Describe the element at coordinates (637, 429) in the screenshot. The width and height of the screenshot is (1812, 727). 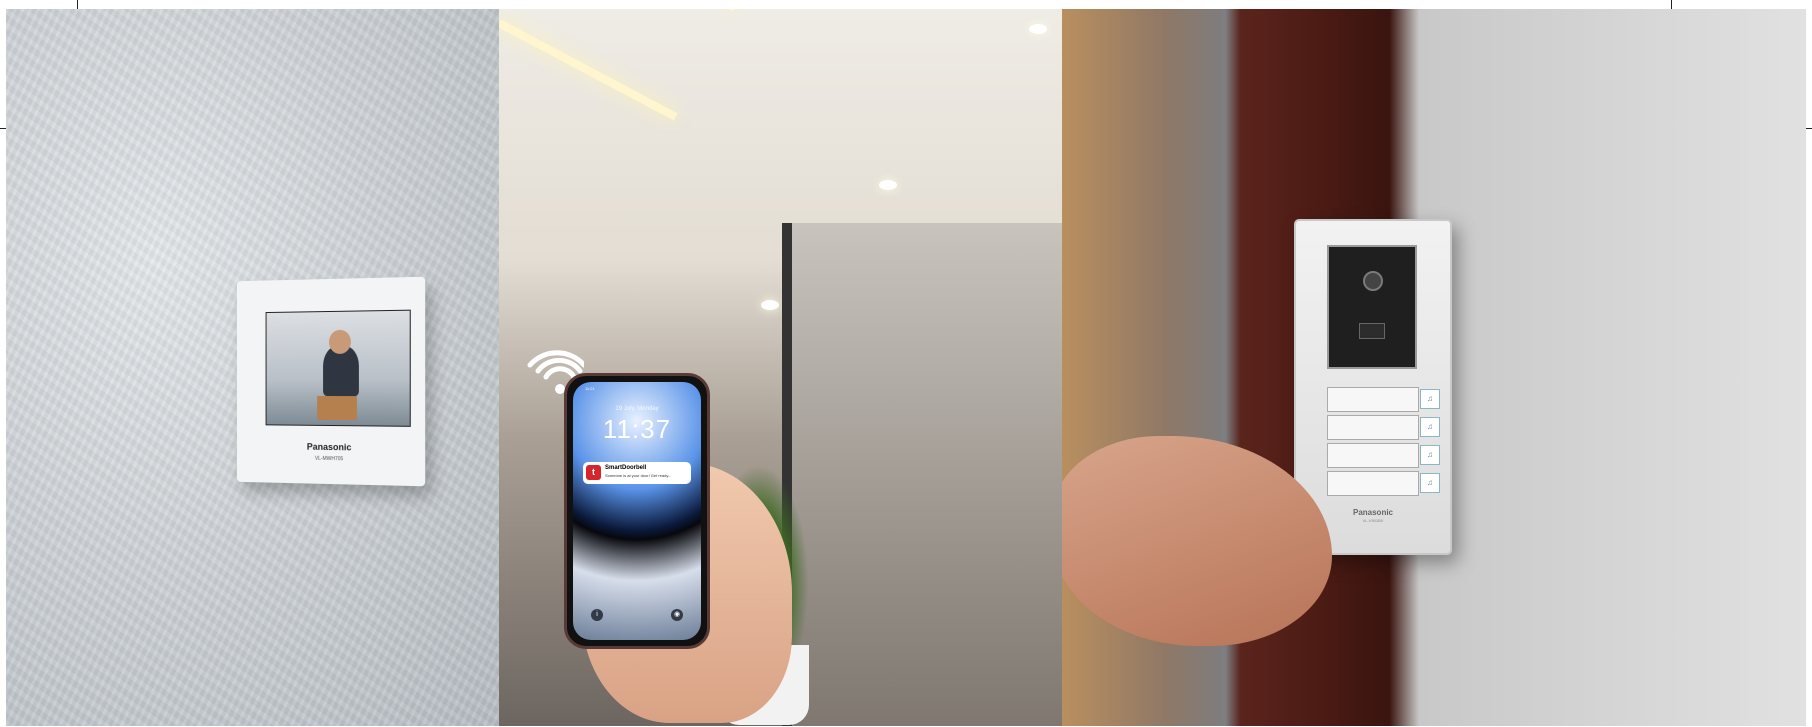
I see `lock-time: 11:37` at that location.